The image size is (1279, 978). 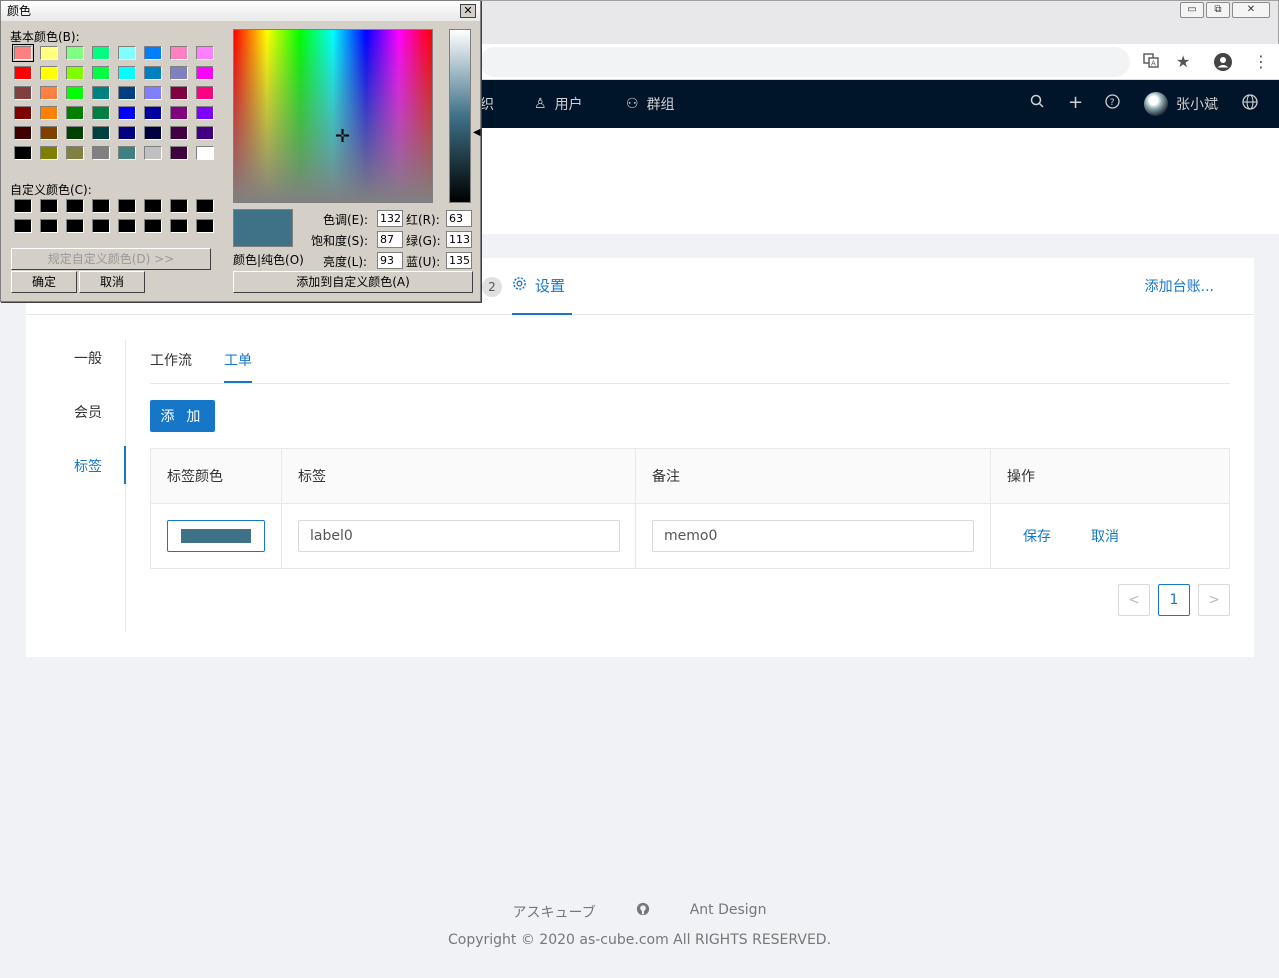 I want to click on side-item-general: 一般, so click(x=88, y=358).